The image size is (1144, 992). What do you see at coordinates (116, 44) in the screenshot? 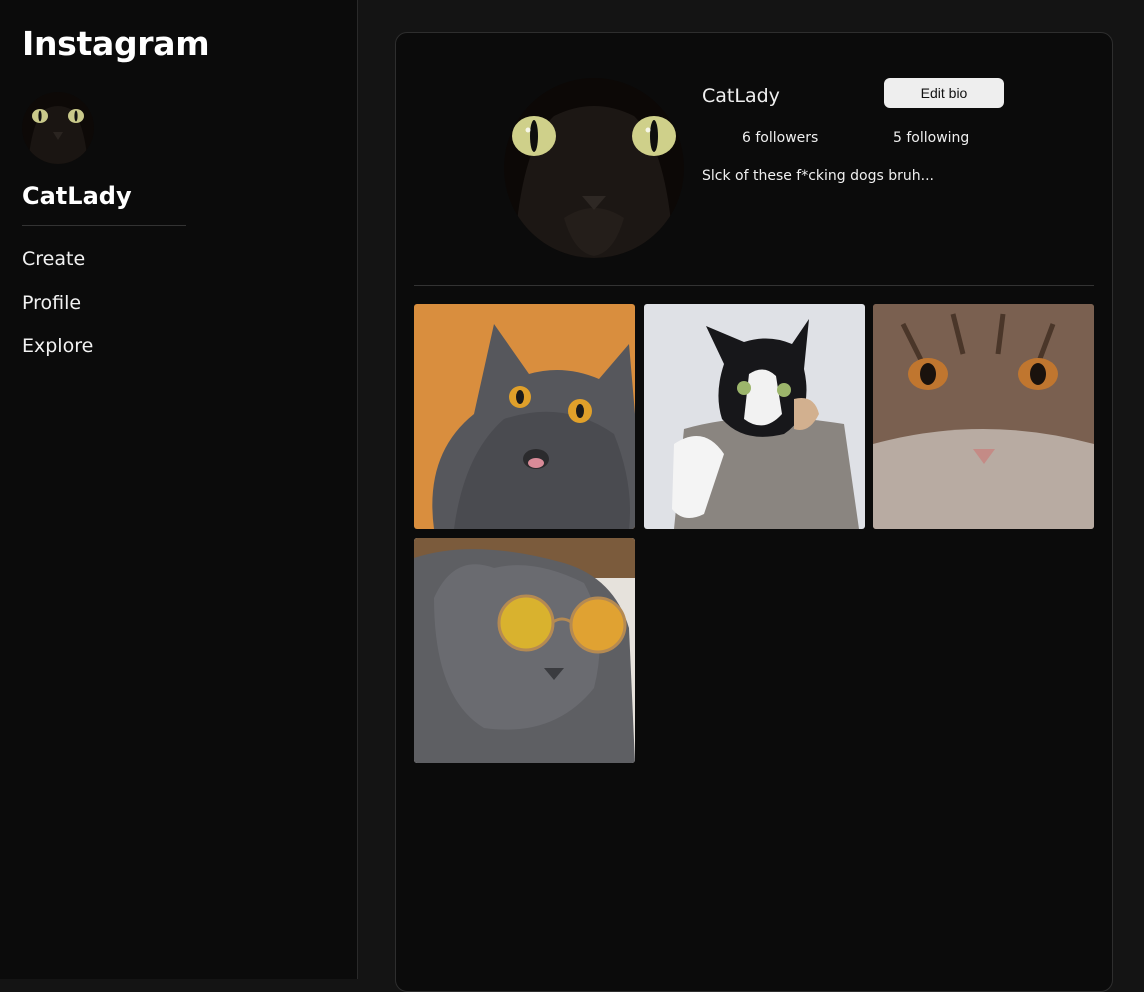
I see `app-logo: Instagram` at bounding box center [116, 44].